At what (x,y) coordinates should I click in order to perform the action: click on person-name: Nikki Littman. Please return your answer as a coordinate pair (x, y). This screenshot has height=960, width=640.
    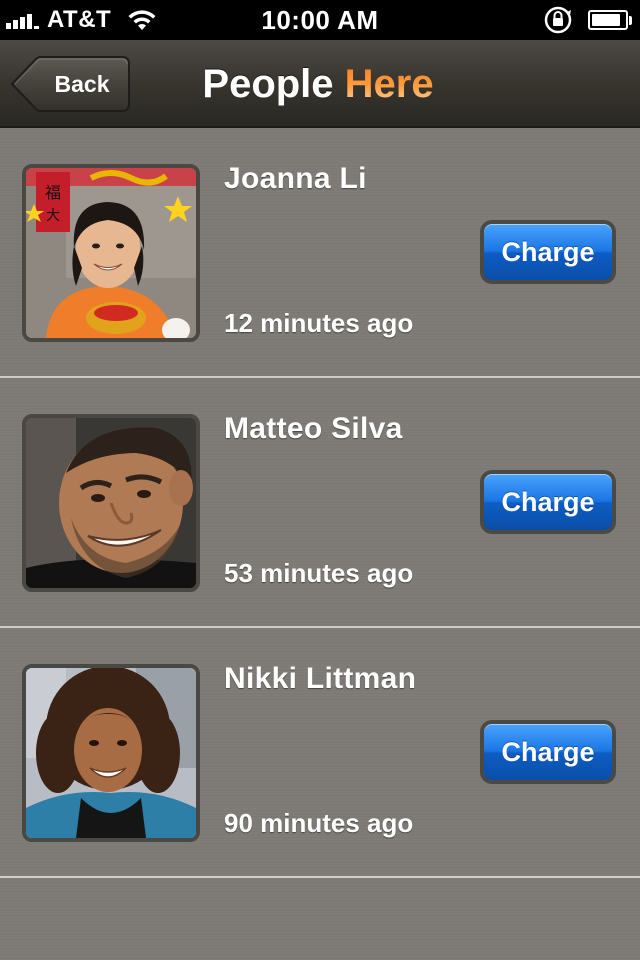
    Looking at the image, I should click on (320, 678).